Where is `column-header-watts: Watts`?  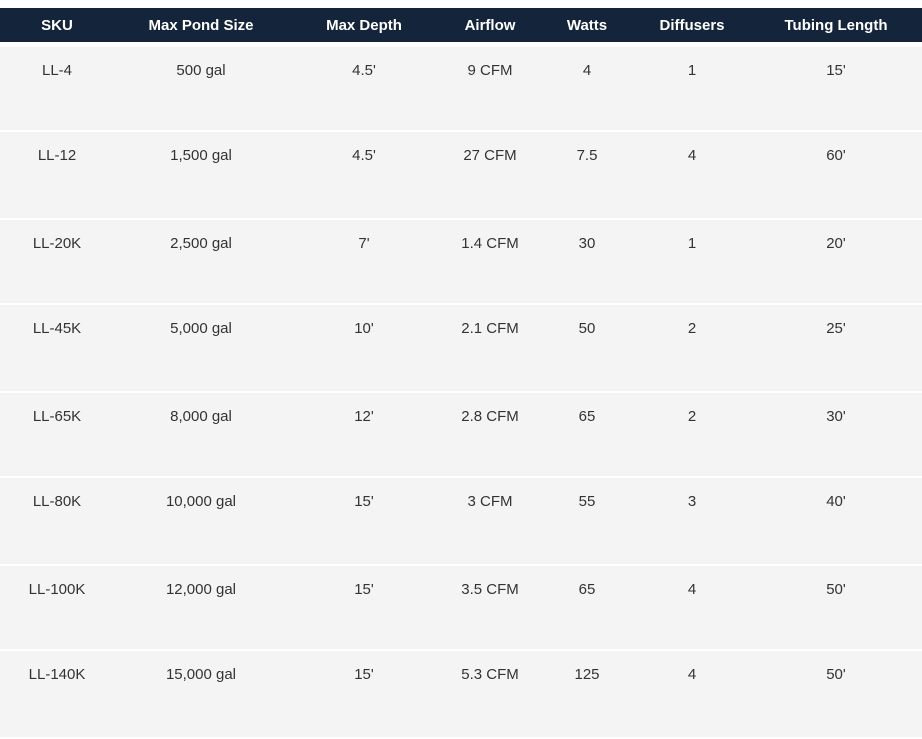
column-header-watts: Watts is located at coordinates (587, 25).